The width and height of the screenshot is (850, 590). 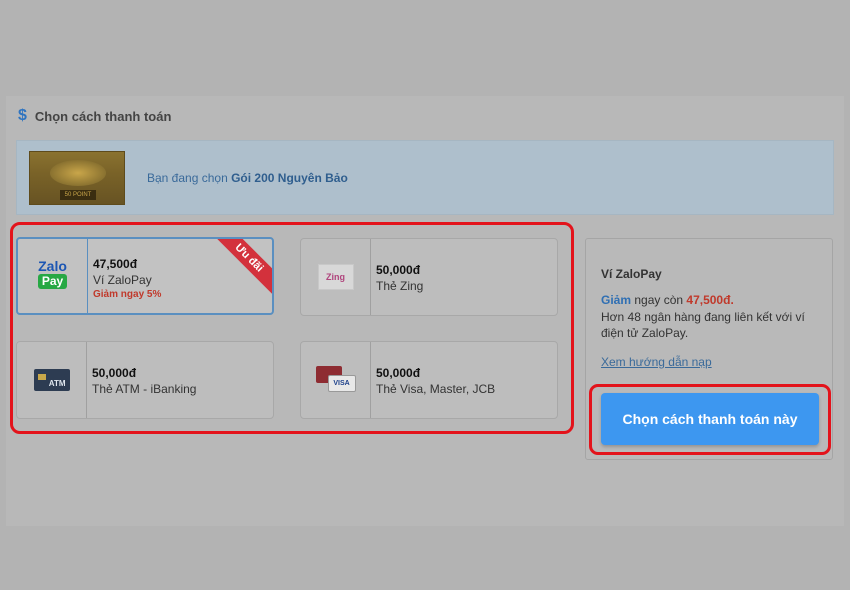 I want to click on zing-logo: Zing, so click(x=335, y=277).